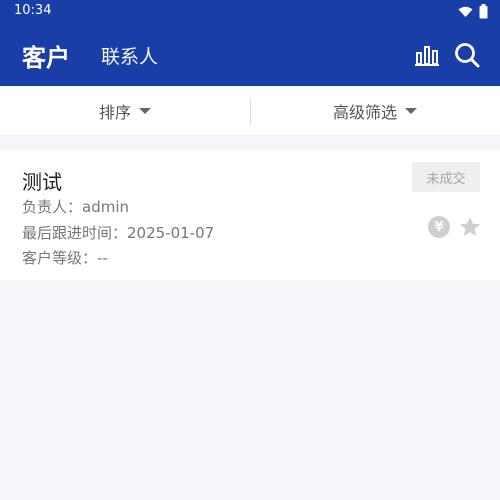 This screenshot has height=500, width=500. I want to click on advanced-filter: 高级筛选, so click(375, 111).